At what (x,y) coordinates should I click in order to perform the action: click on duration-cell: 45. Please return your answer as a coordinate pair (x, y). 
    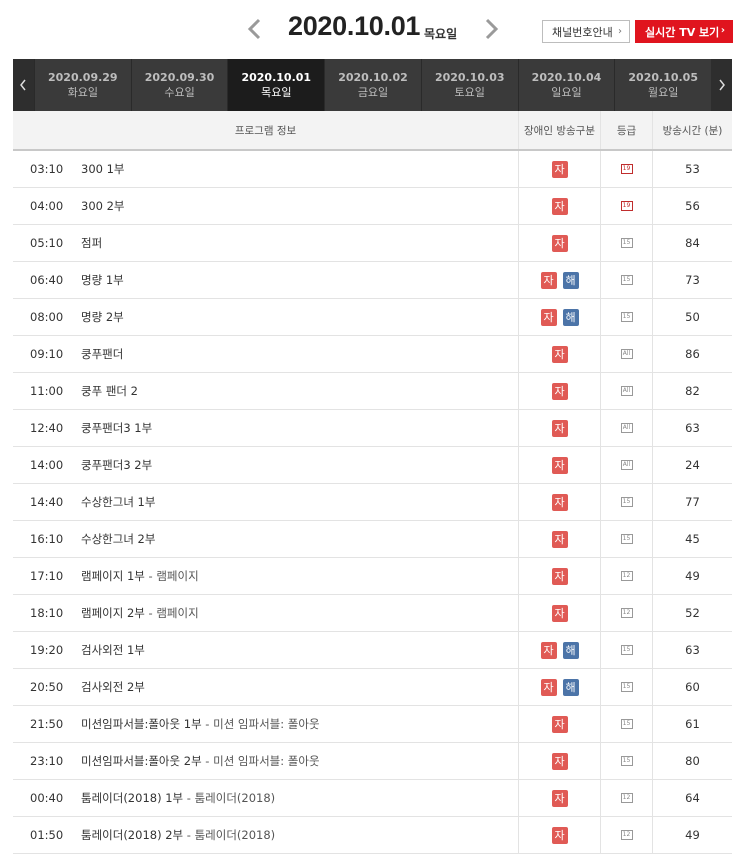
    Looking at the image, I should click on (692, 539).